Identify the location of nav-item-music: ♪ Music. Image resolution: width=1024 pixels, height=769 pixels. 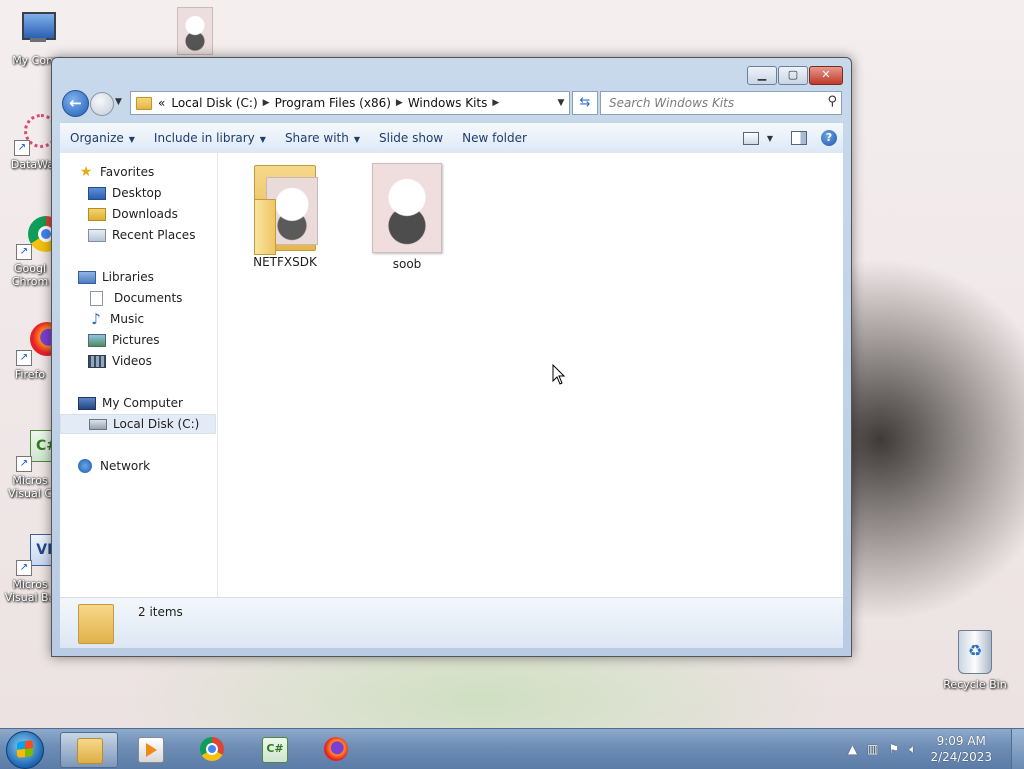
(138, 319).